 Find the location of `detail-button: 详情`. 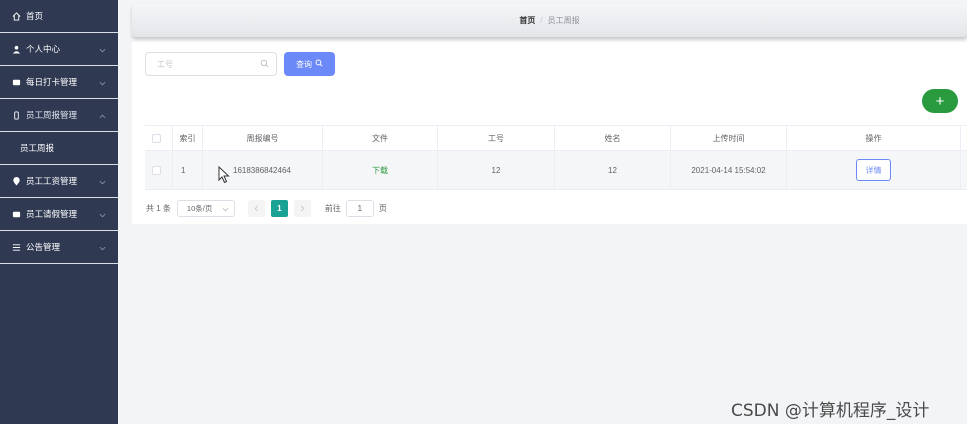

detail-button: 详情 is located at coordinates (873, 170).